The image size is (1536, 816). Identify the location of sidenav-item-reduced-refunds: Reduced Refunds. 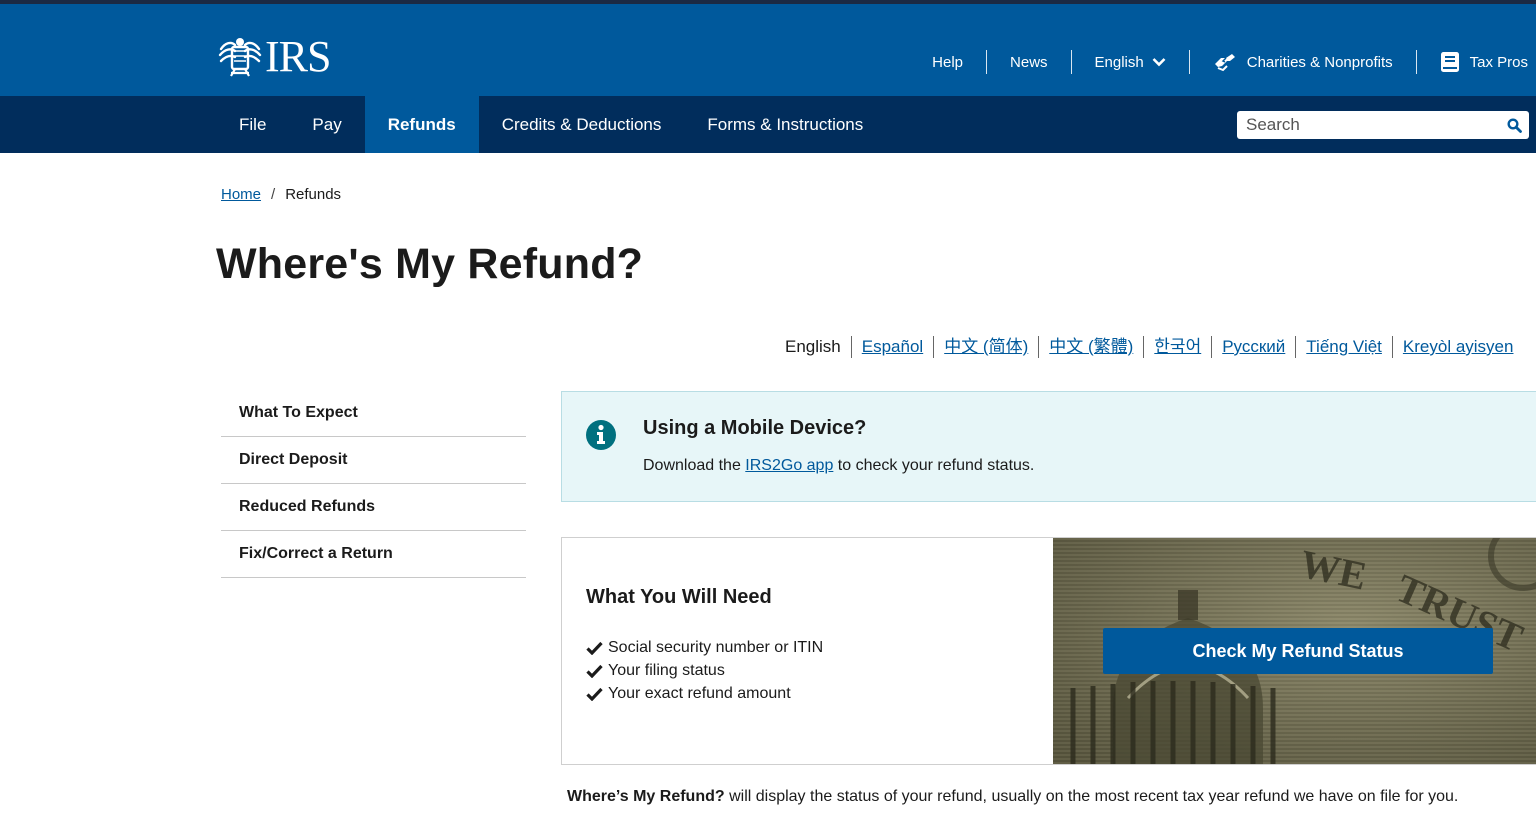
(373, 507).